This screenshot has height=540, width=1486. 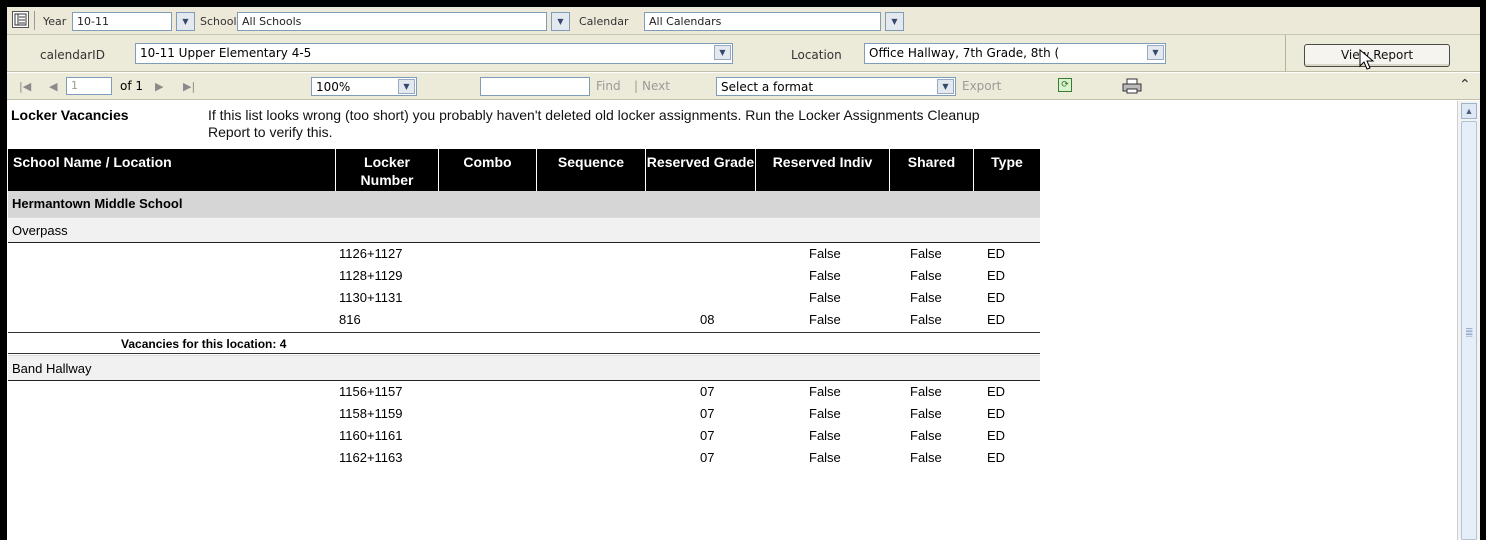 I want to click on zoom-dropdown-icon: ▼, so click(x=406, y=86).